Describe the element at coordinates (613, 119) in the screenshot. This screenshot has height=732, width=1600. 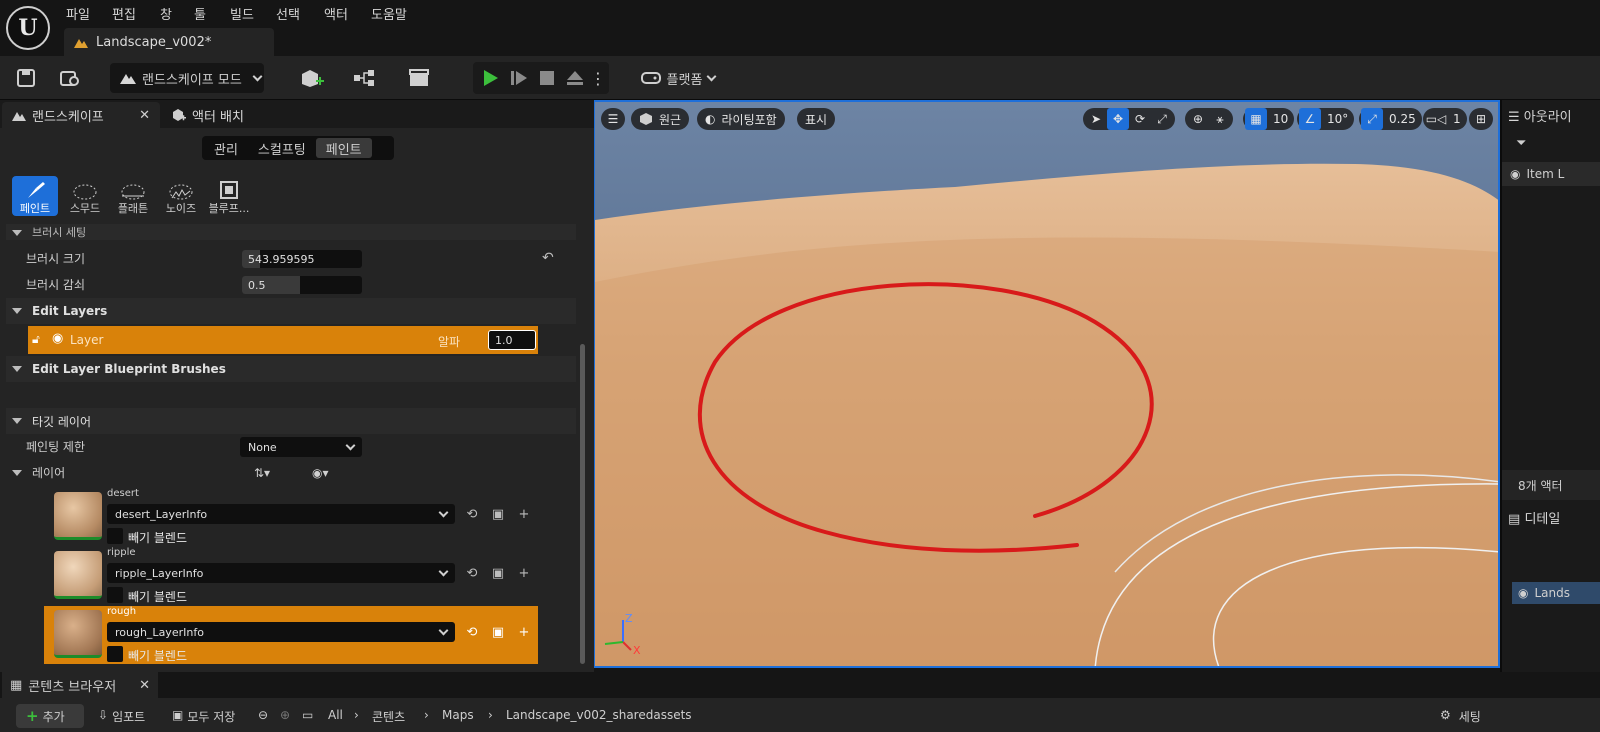
I see `viewport-menu-button: ☰` at that location.